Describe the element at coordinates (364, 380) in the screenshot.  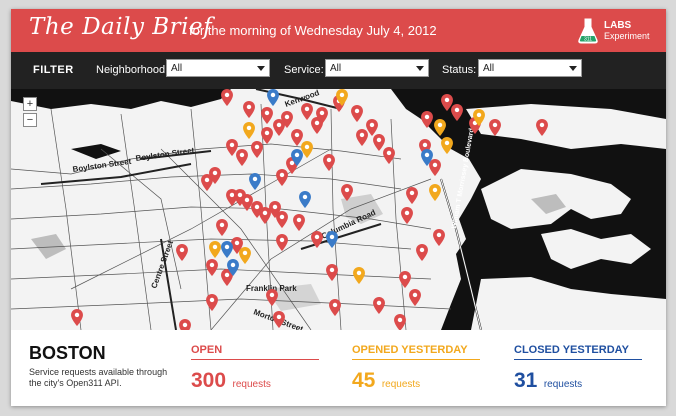
I see `stat-value: 45` at that location.